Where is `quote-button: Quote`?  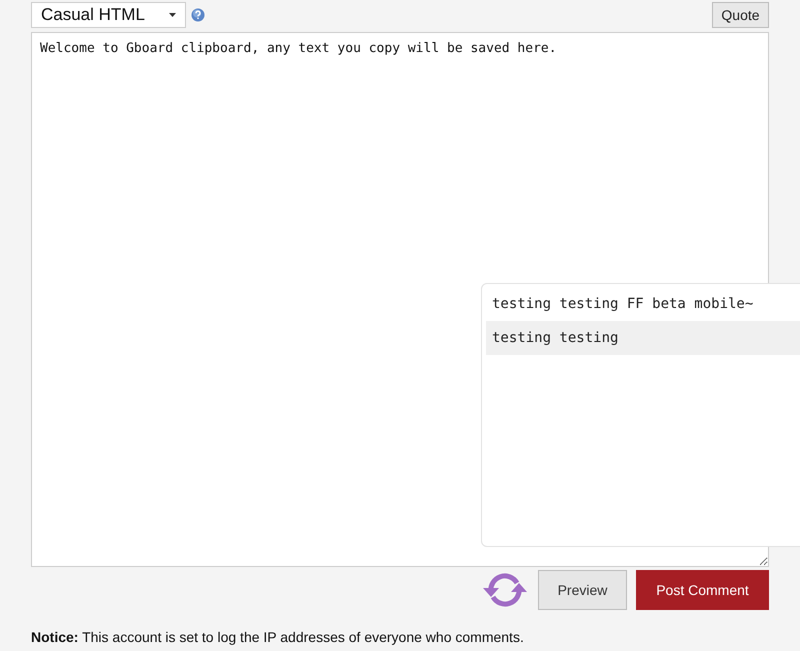 quote-button: Quote is located at coordinates (740, 15).